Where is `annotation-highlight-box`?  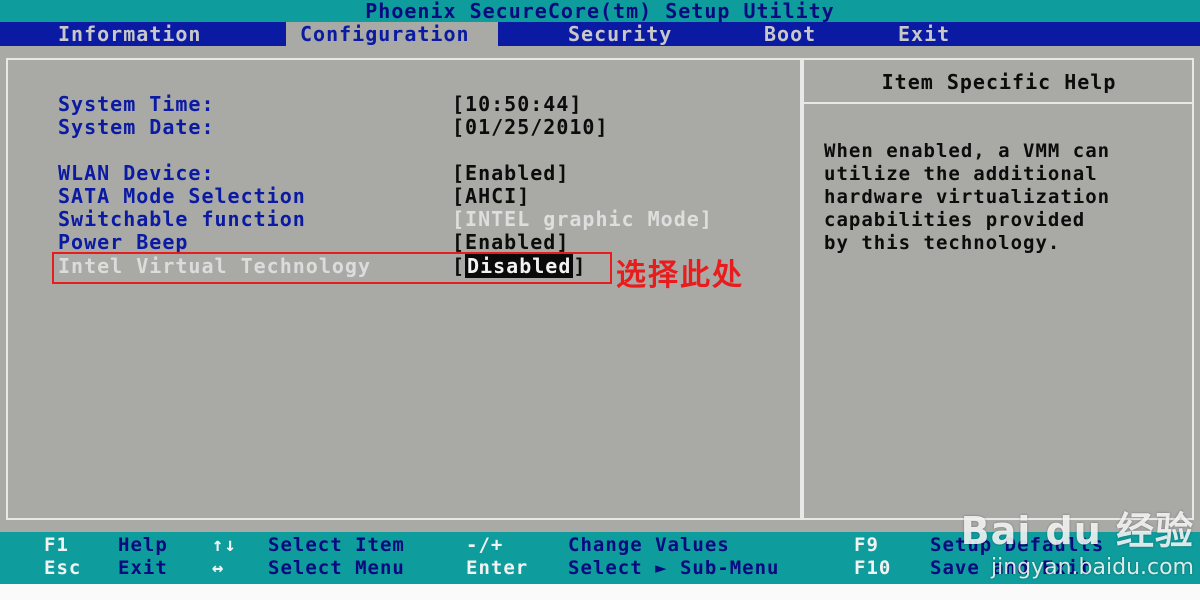 annotation-highlight-box is located at coordinates (332, 268).